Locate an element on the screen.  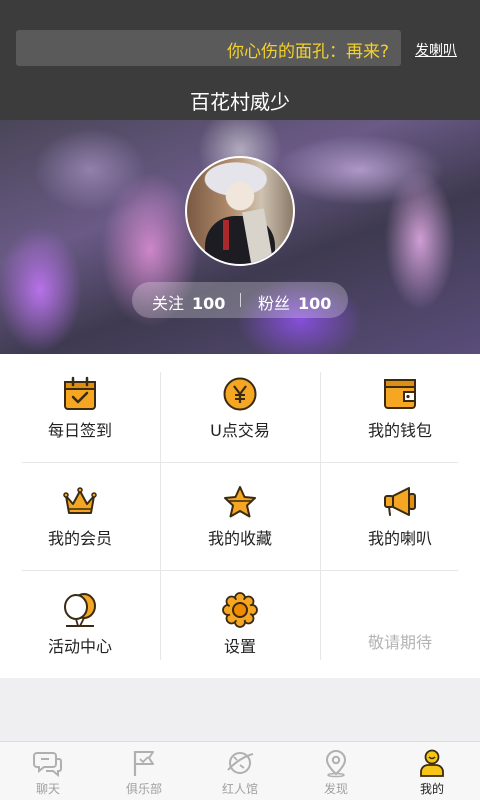
daily-checkin-button: 每日签到 is located at coordinates (80, 408).